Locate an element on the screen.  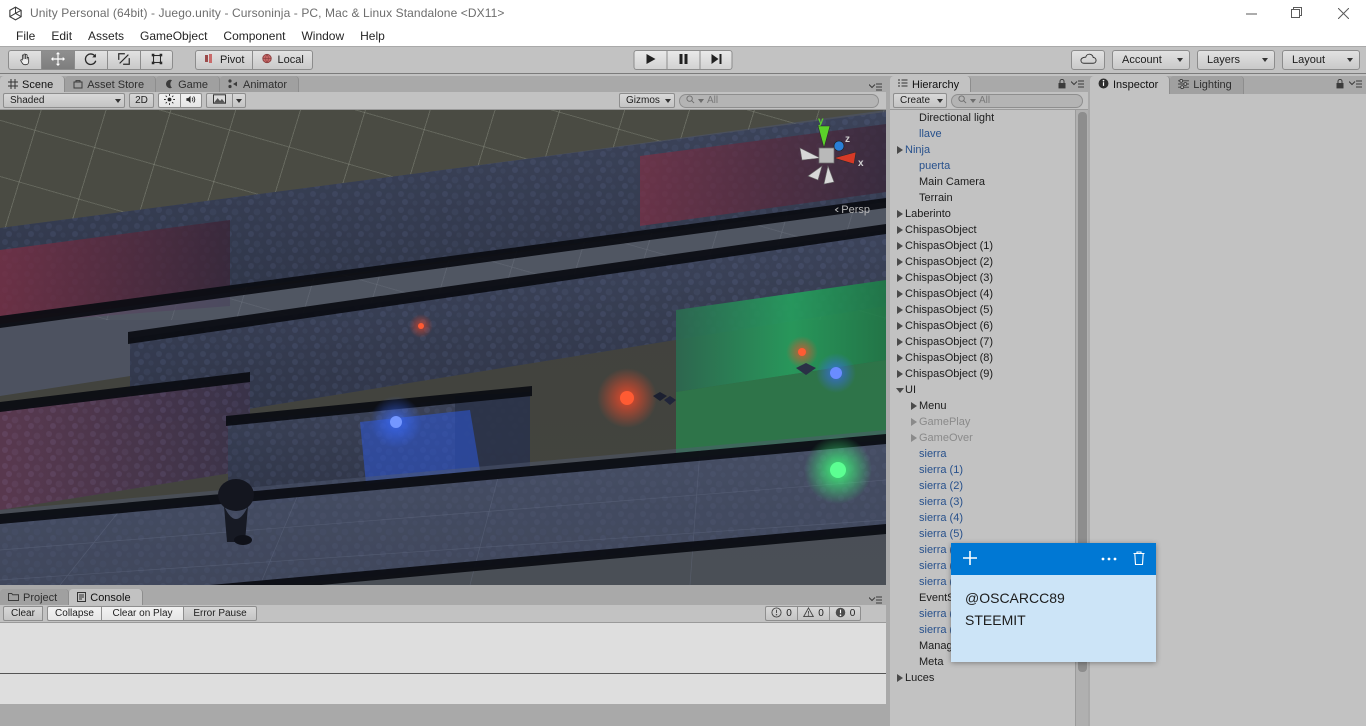
scene-orientation-gizmo: y x z is located at coordinates (828, 164).